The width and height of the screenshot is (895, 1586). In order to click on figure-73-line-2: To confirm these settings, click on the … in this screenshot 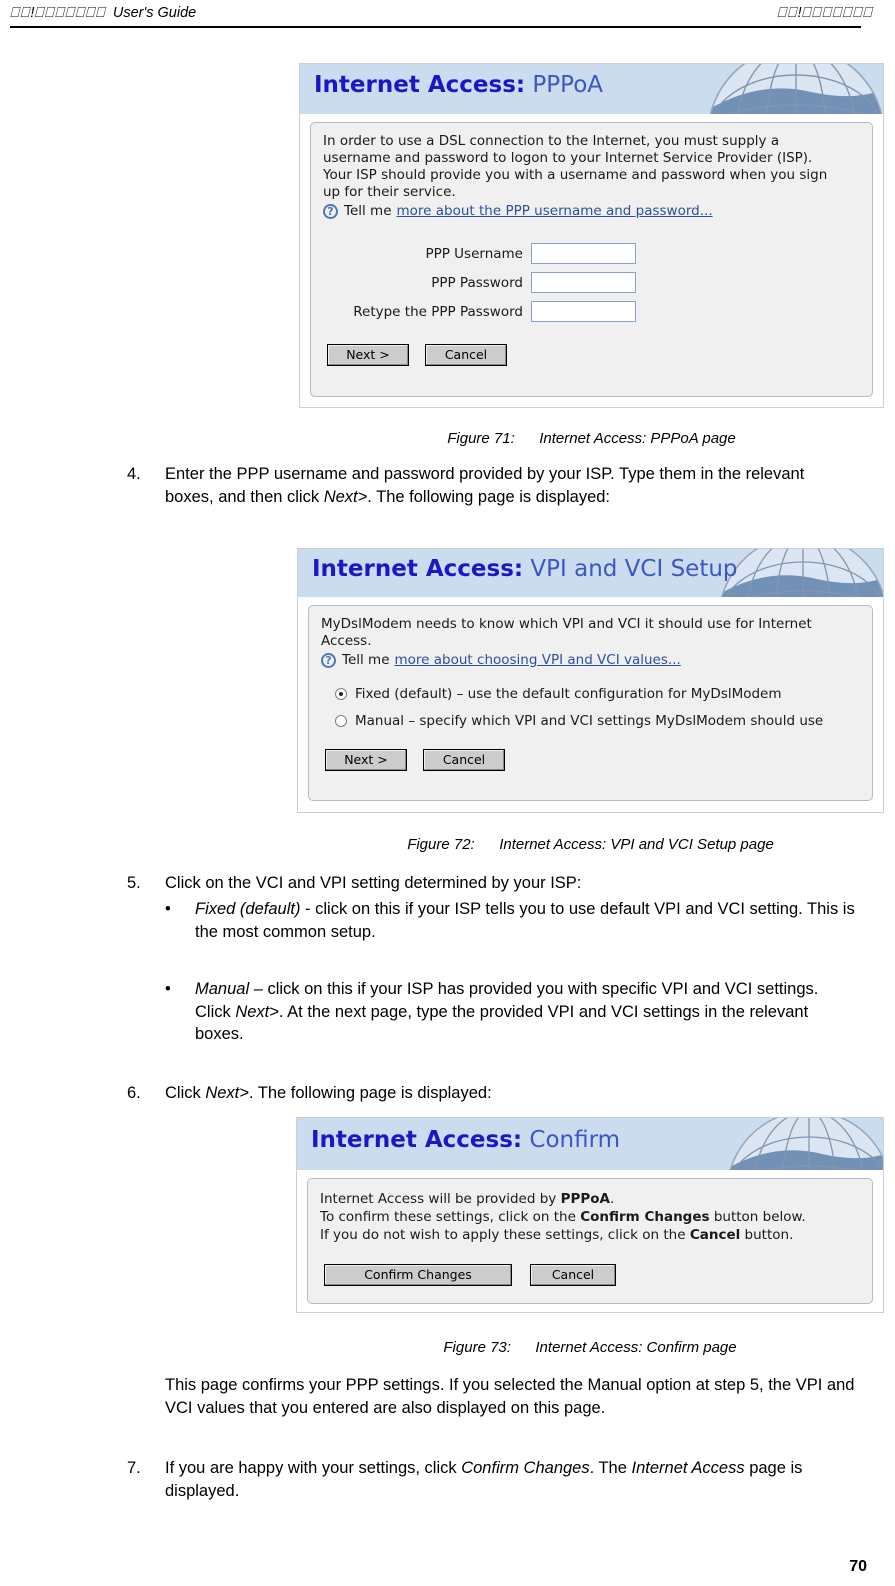, I will do `click(590, 1217)`.